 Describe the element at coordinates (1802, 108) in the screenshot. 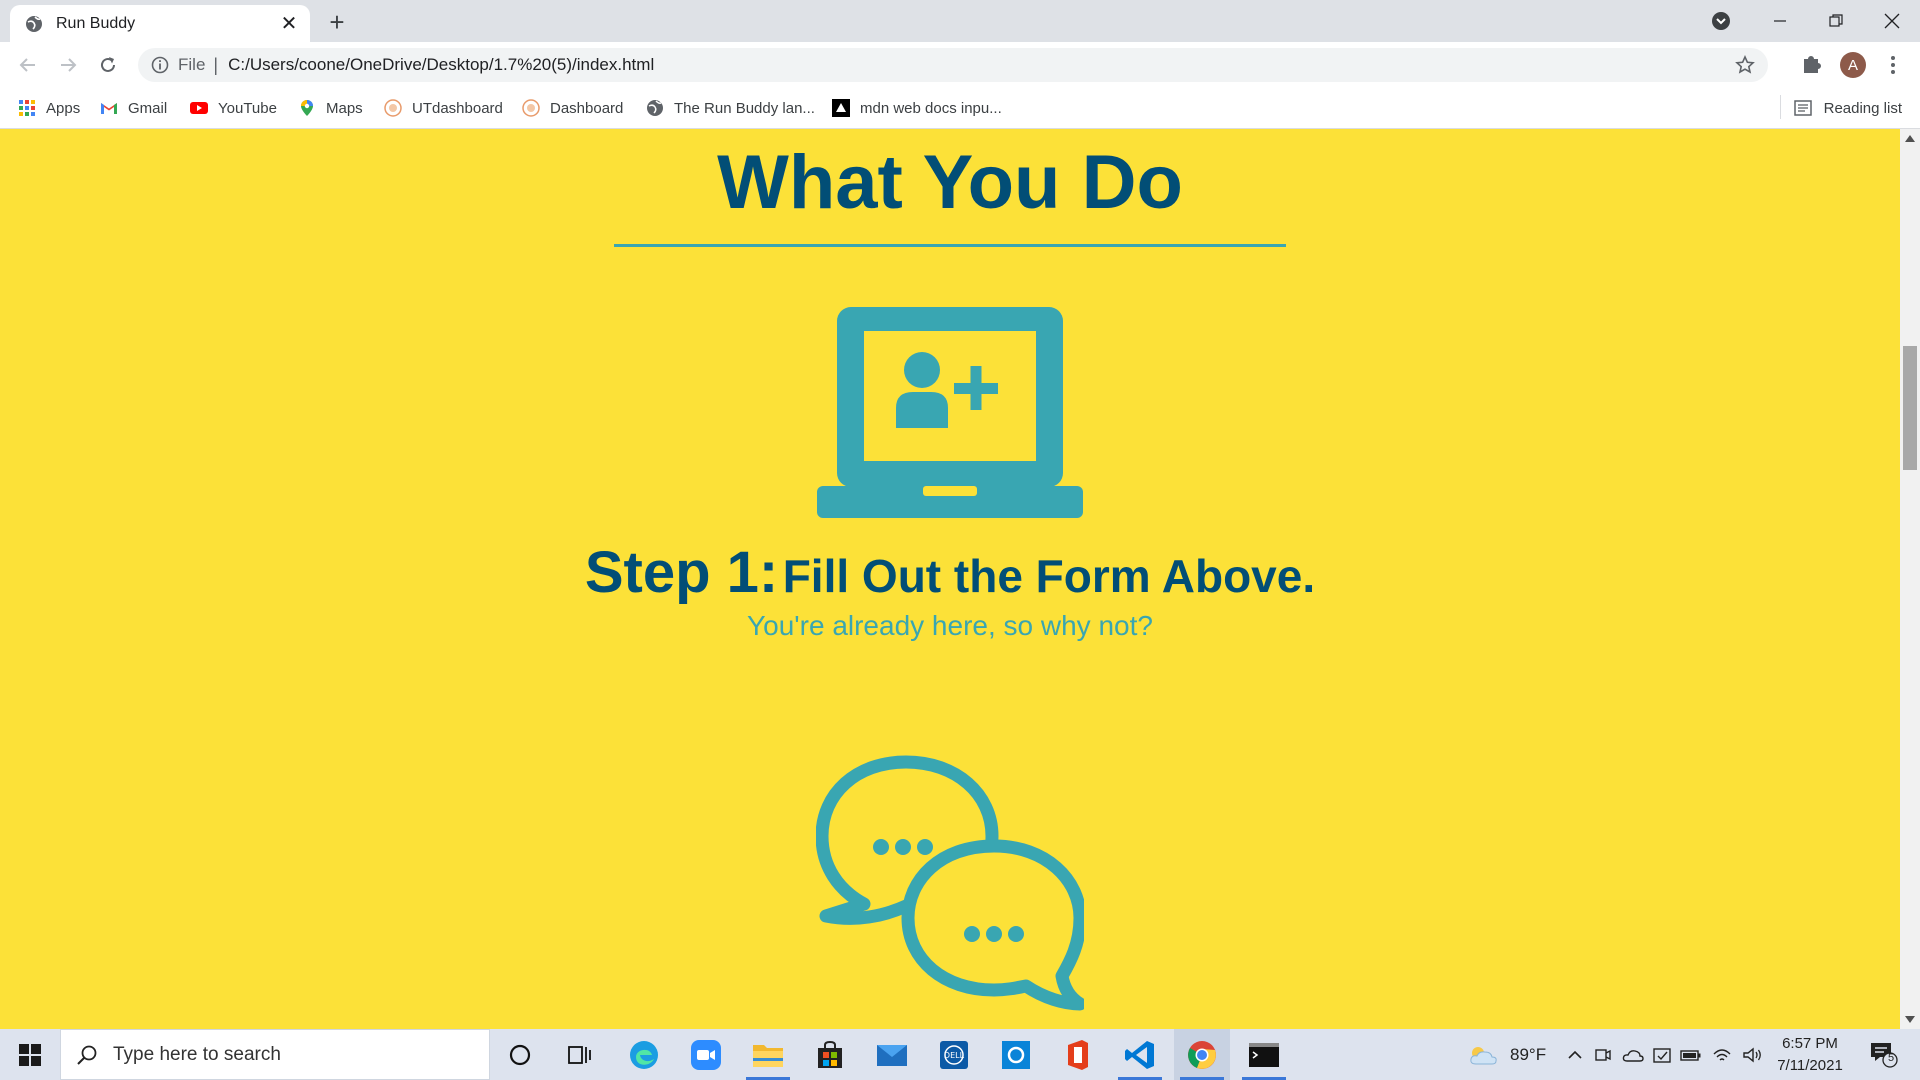

I see `reading-list-icon` at that location.